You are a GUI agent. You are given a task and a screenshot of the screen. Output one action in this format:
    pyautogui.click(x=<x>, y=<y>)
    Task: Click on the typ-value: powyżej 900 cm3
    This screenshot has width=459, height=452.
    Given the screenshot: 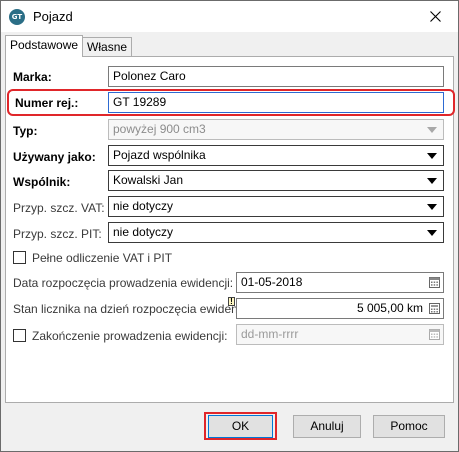 What is the action you would take?
    pyautogui.click(x=159, y=129)
    